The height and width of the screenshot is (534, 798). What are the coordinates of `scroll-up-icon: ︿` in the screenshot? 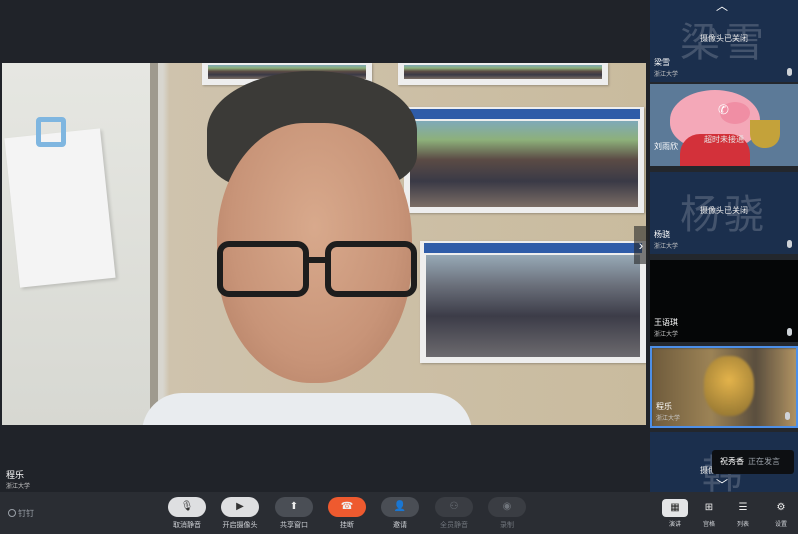 It's located at (722, 7).